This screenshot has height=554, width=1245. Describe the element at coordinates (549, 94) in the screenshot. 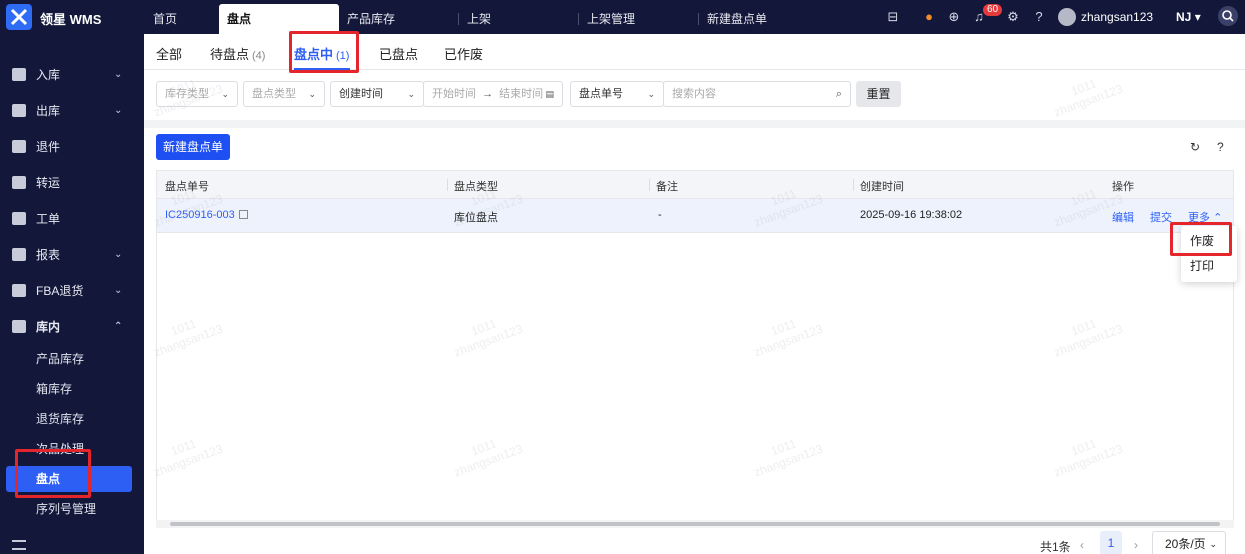

I see `calendar-icon: ▤` at that location.